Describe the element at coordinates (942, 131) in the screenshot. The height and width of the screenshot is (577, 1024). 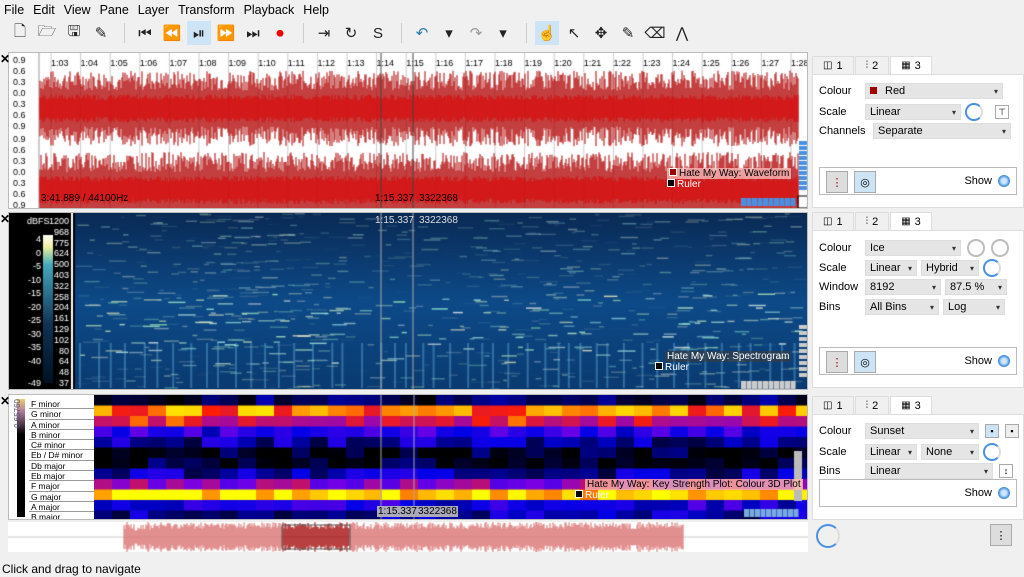
I see `channels-dropdown: Separate` at that location.